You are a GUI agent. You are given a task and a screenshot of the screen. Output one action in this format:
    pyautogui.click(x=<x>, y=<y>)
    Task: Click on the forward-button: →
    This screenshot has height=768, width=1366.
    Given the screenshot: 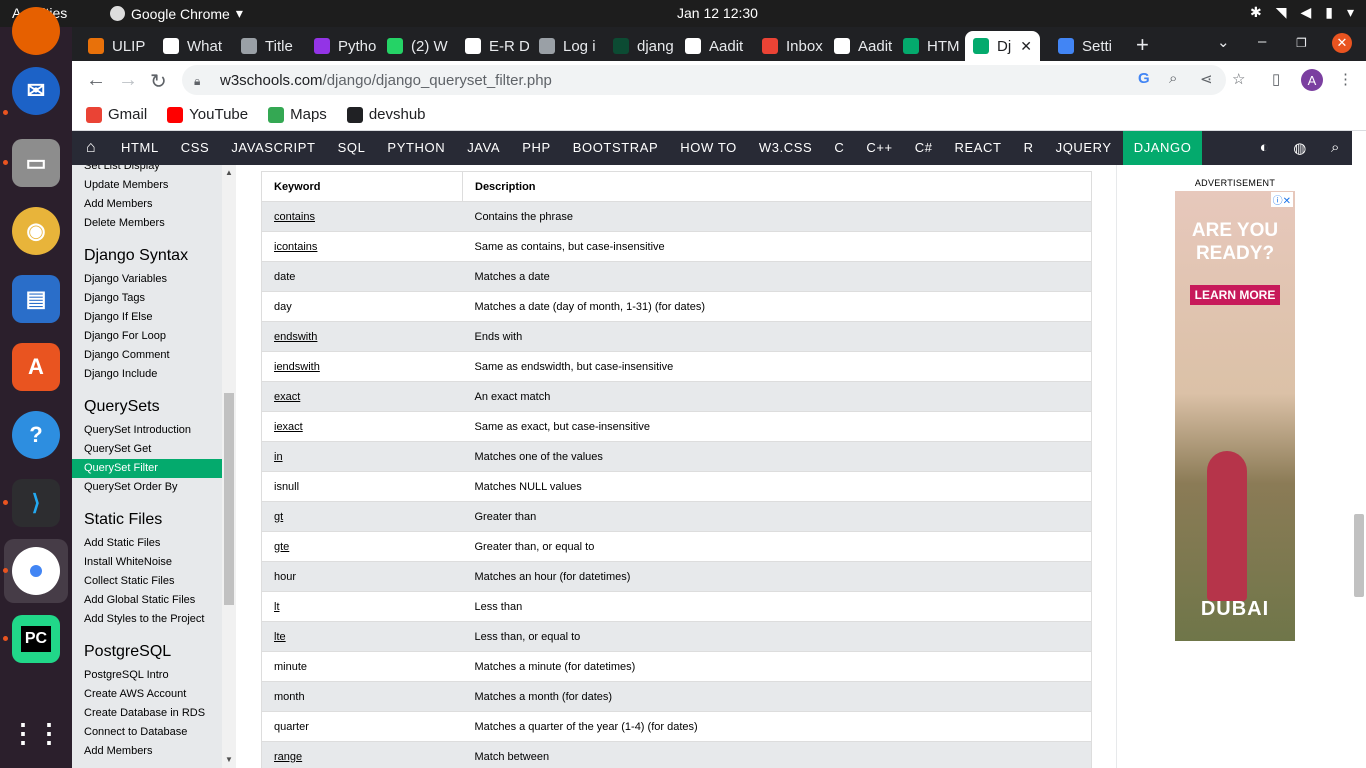 What is the action you would take?
    pyautogui.click(x=128, y=80)
    